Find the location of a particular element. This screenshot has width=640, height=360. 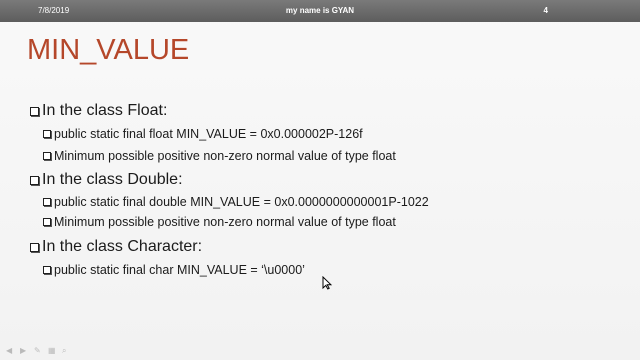

search-icon: ⌕ is located at coordinates (66, 351).